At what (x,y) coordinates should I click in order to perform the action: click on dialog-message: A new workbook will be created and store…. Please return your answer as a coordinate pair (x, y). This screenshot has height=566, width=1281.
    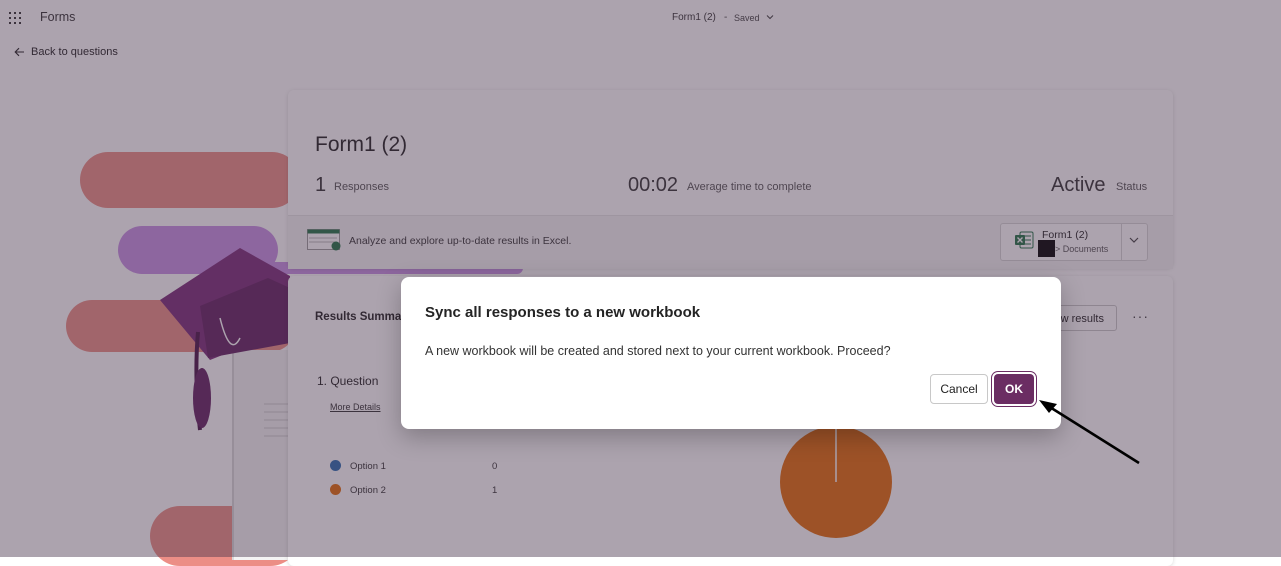
    Looking at the image, I should click on (658, 351).